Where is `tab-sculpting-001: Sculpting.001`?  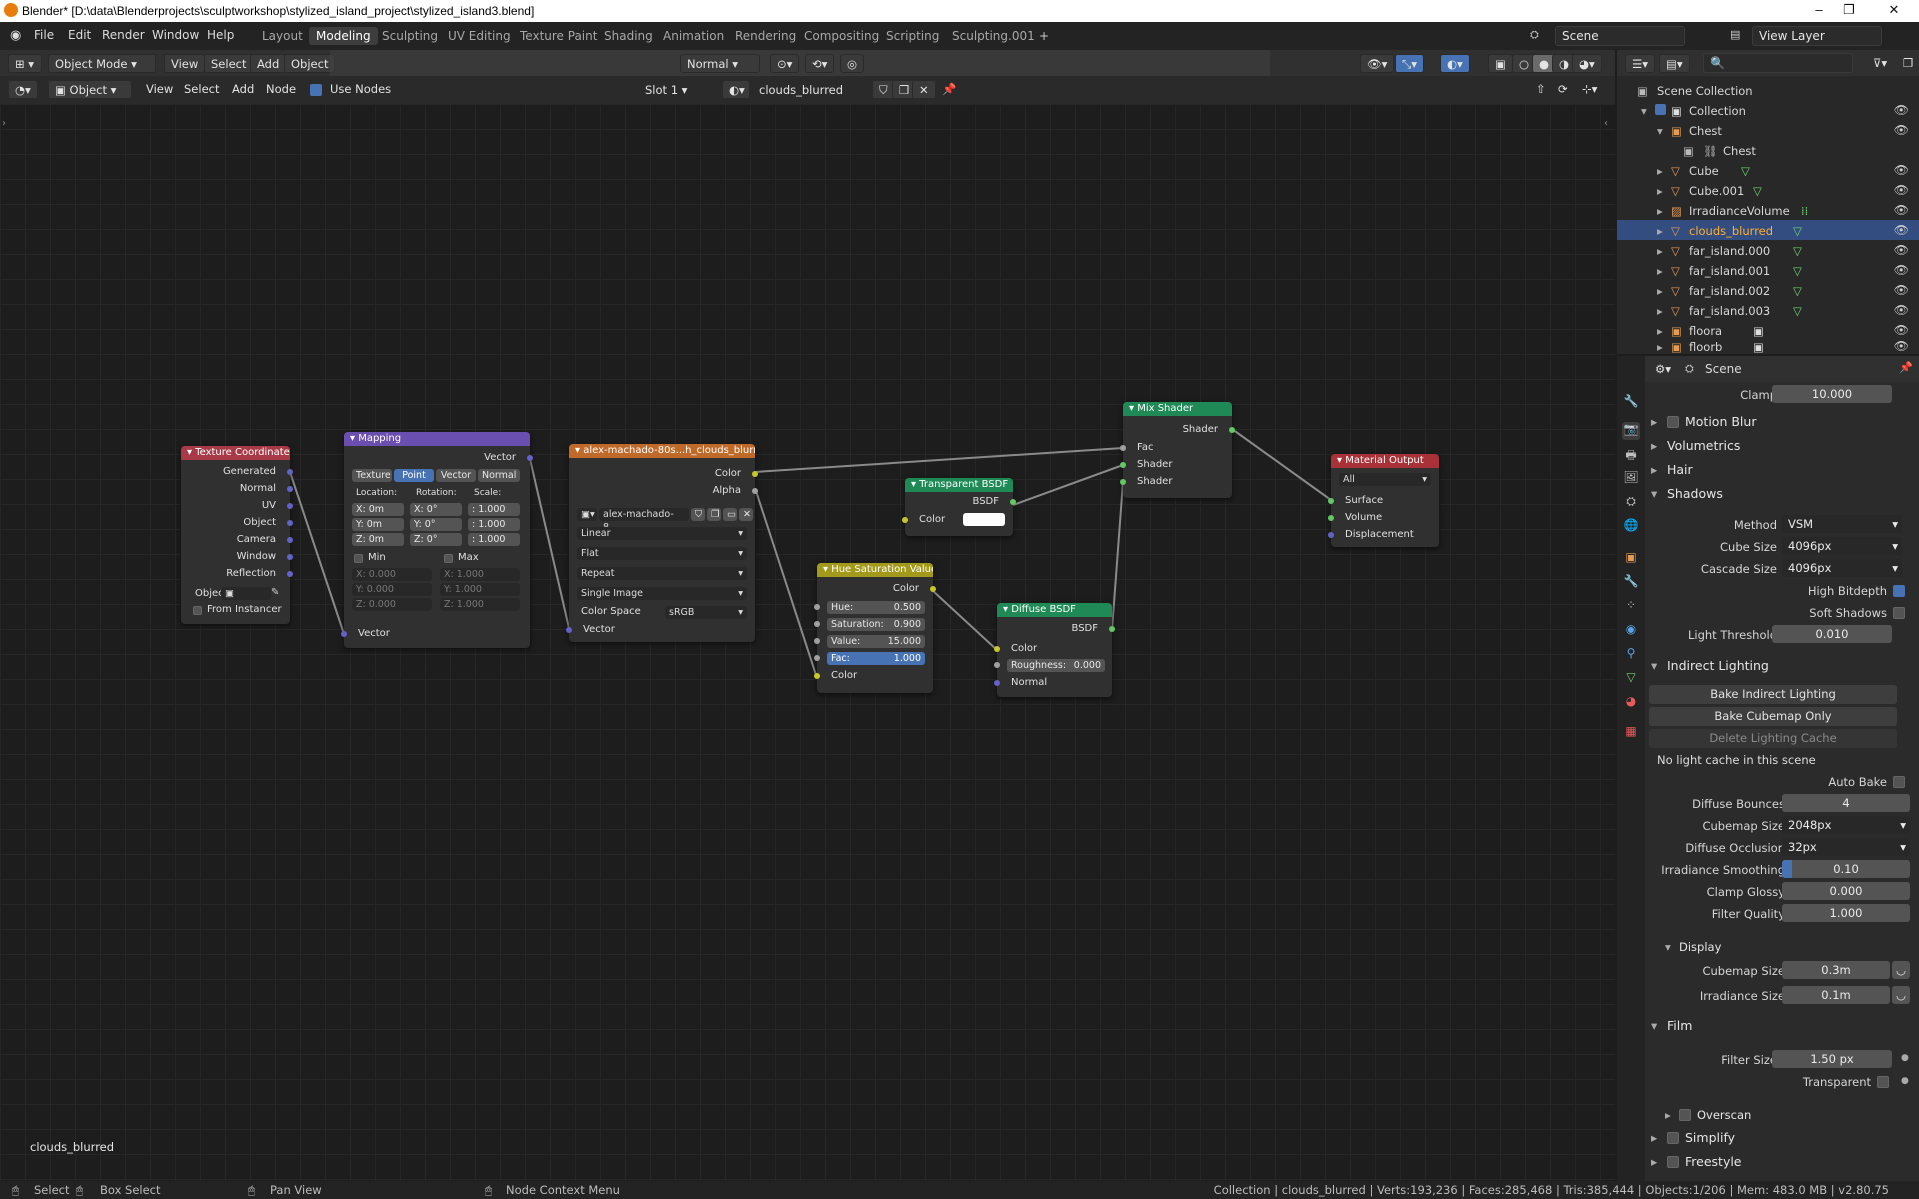
tab-sculpting-001: Sculpting.001 is located at coordinates (993, 36).